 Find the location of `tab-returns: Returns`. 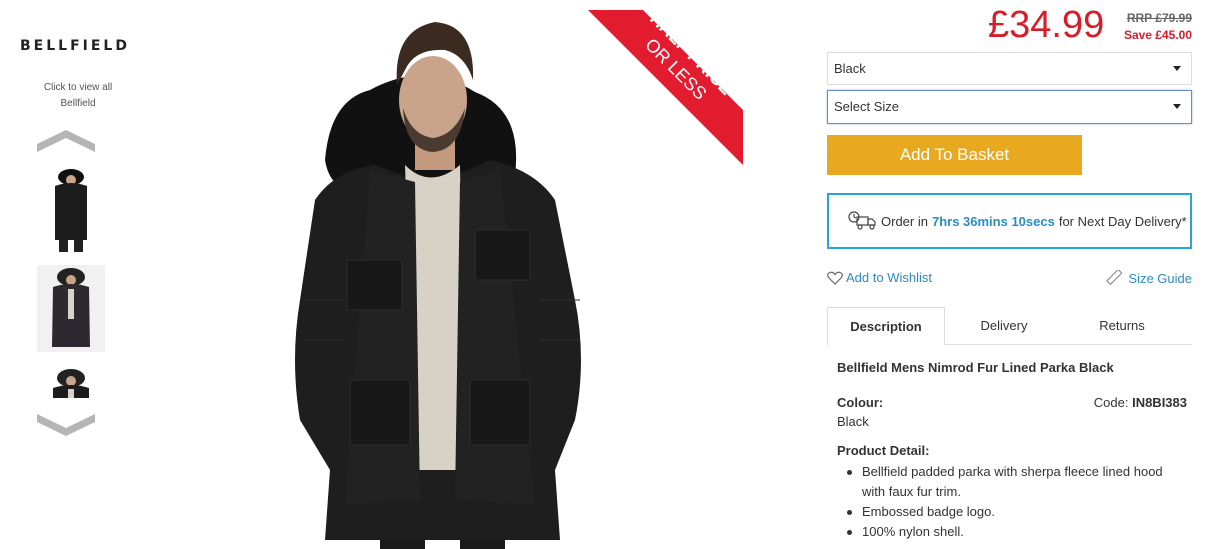

tab-returns: Returns is located at coordinates (1122, 326).